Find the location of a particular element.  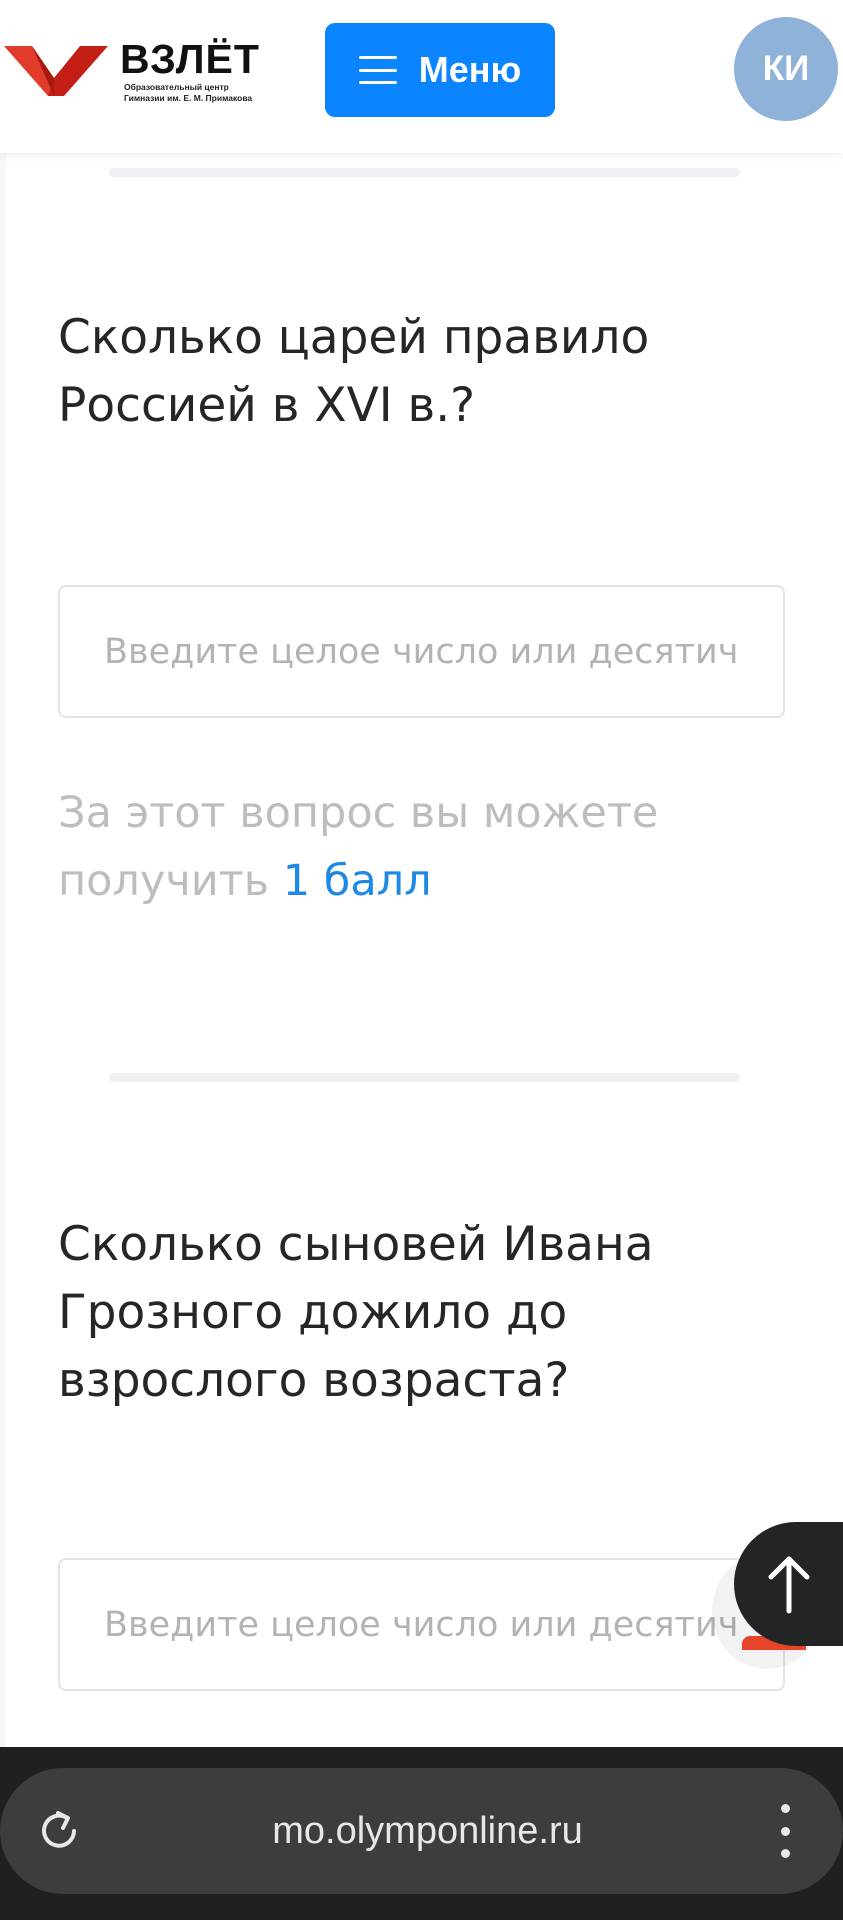

menu-button: Меню is located at coordinates (440, 70).